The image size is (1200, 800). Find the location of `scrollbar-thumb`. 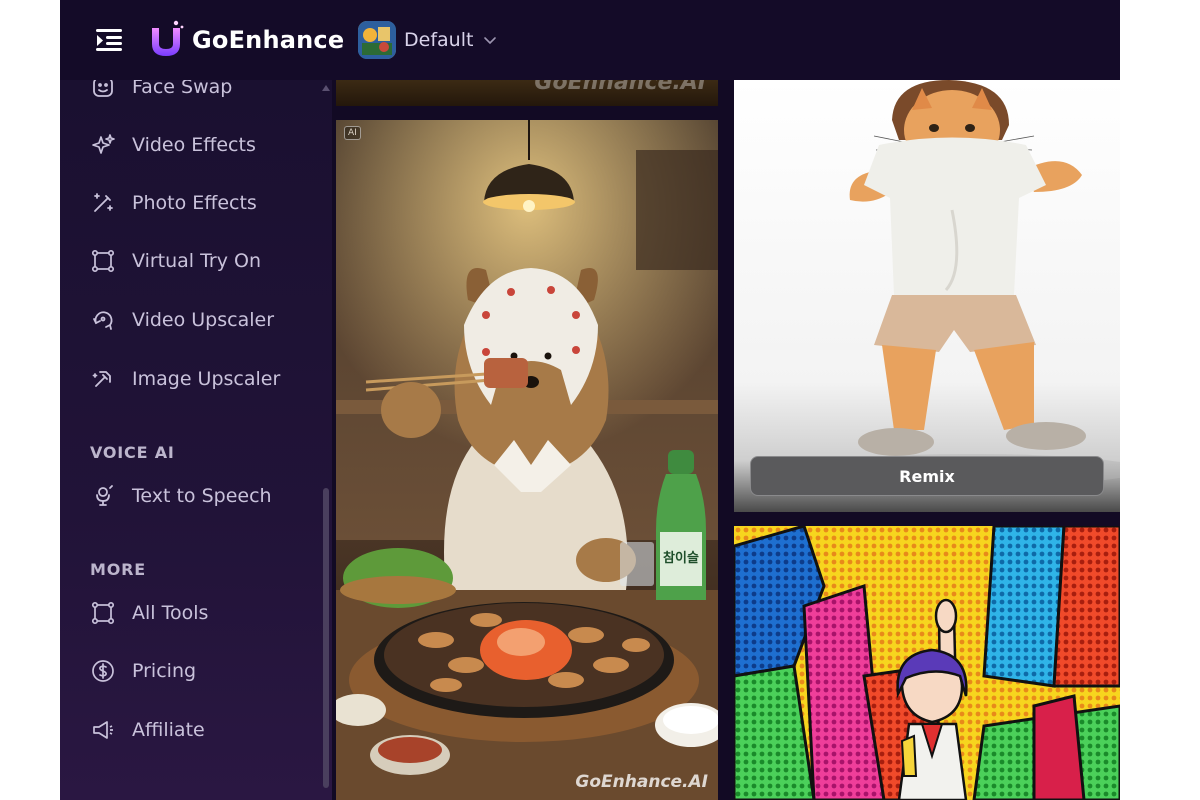

scrollbar-thumb is located at coordinates (326, 638).